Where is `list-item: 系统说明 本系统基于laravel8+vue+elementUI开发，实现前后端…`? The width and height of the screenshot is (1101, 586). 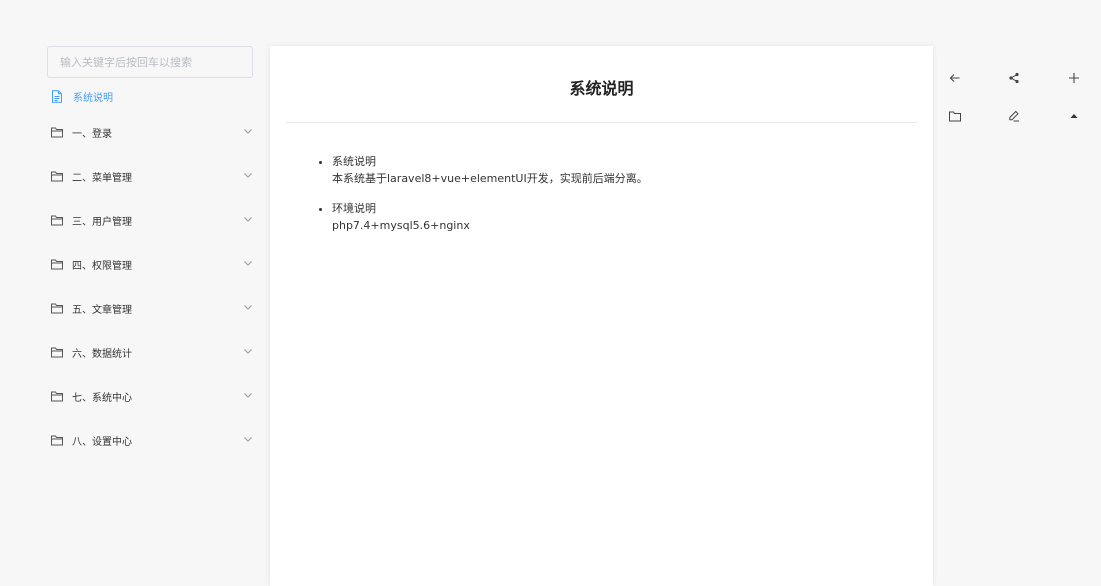
list-item: 系统说明 本系统基于laravel8+vue+elementUI开发，实现前后端… is located at coordinates (632, 170).